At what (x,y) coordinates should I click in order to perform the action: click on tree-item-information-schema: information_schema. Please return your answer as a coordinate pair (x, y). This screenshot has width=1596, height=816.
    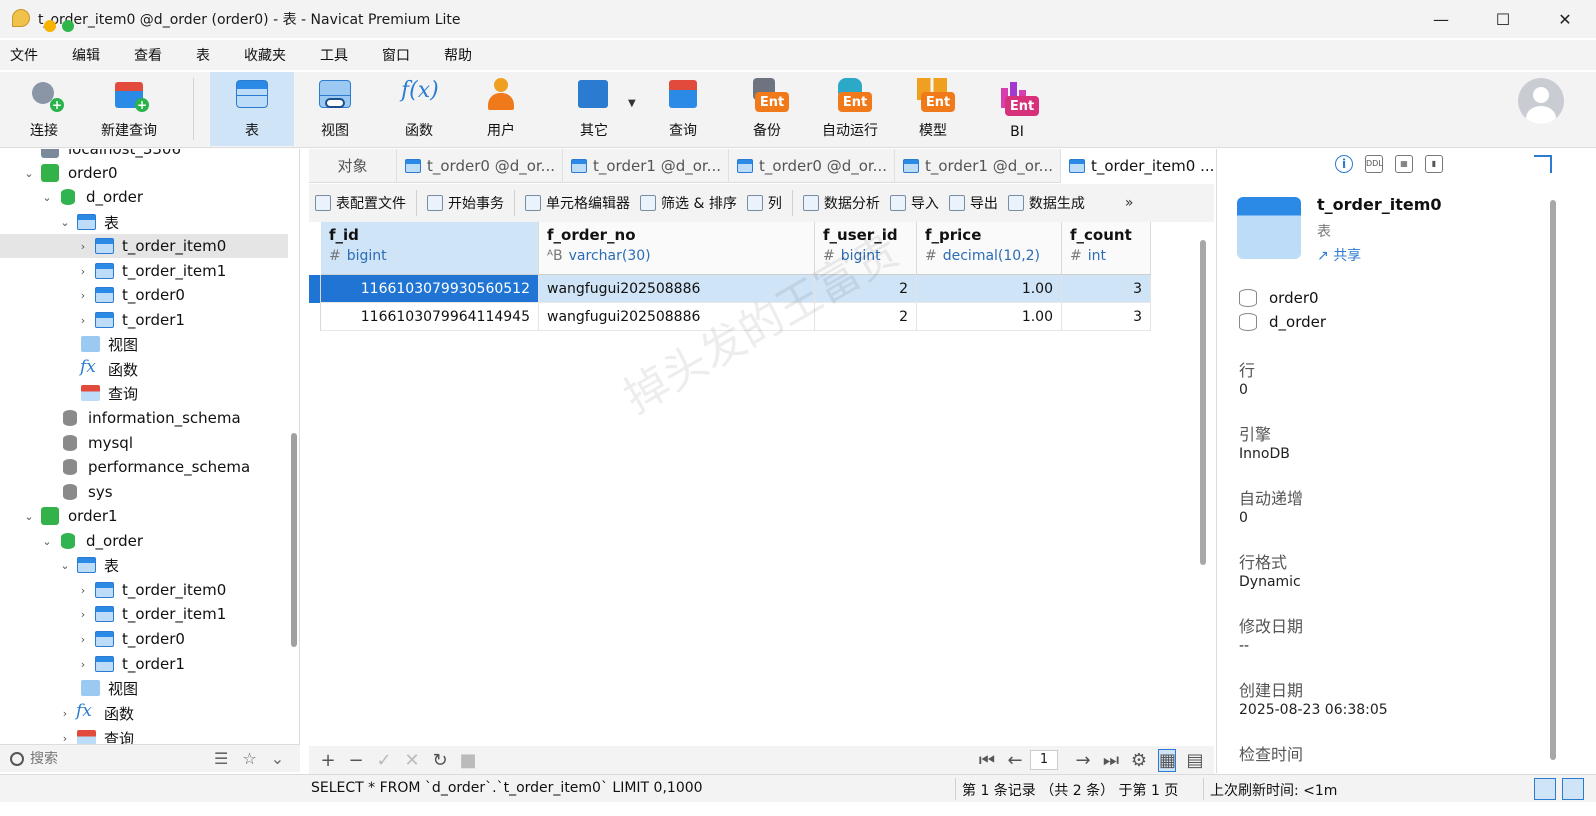
    Looking at the image, I should click on (144, 418).